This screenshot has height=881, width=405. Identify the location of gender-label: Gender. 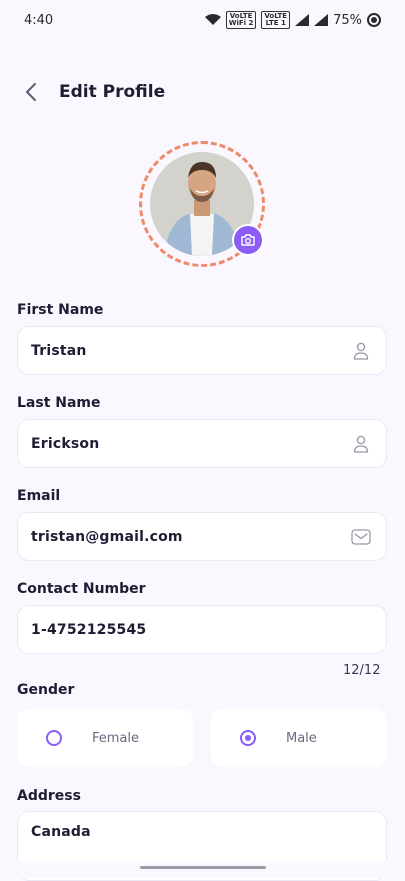
(46, 690).